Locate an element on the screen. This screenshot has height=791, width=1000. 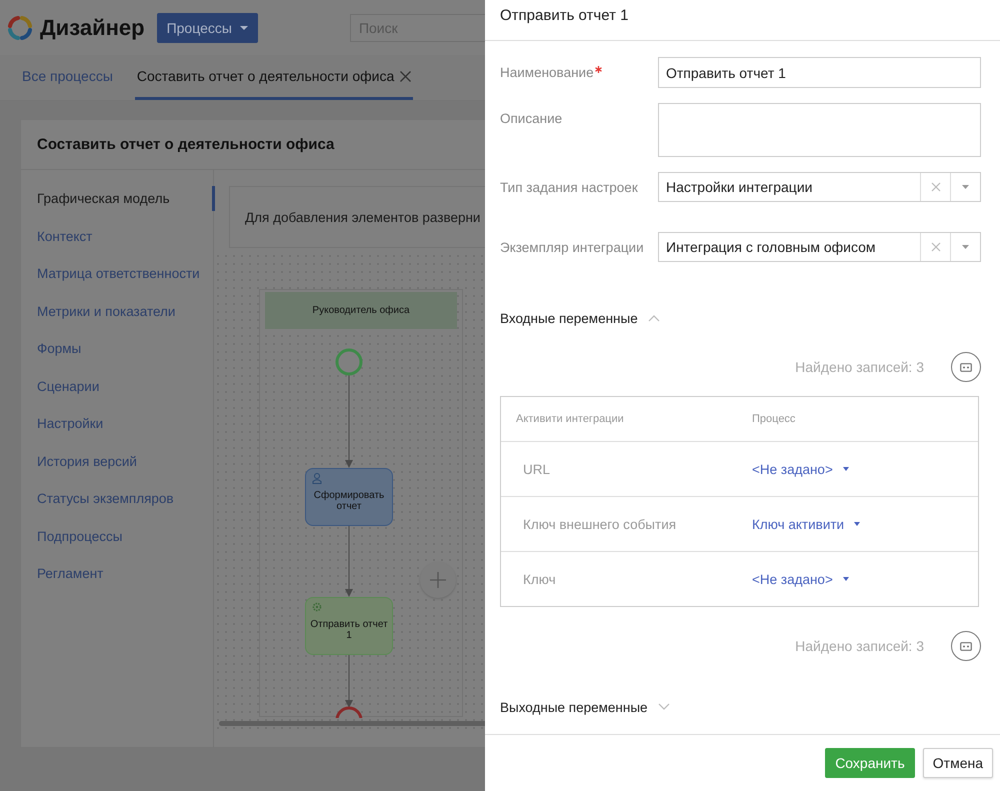
start-event is located at coordinates (349, 362).